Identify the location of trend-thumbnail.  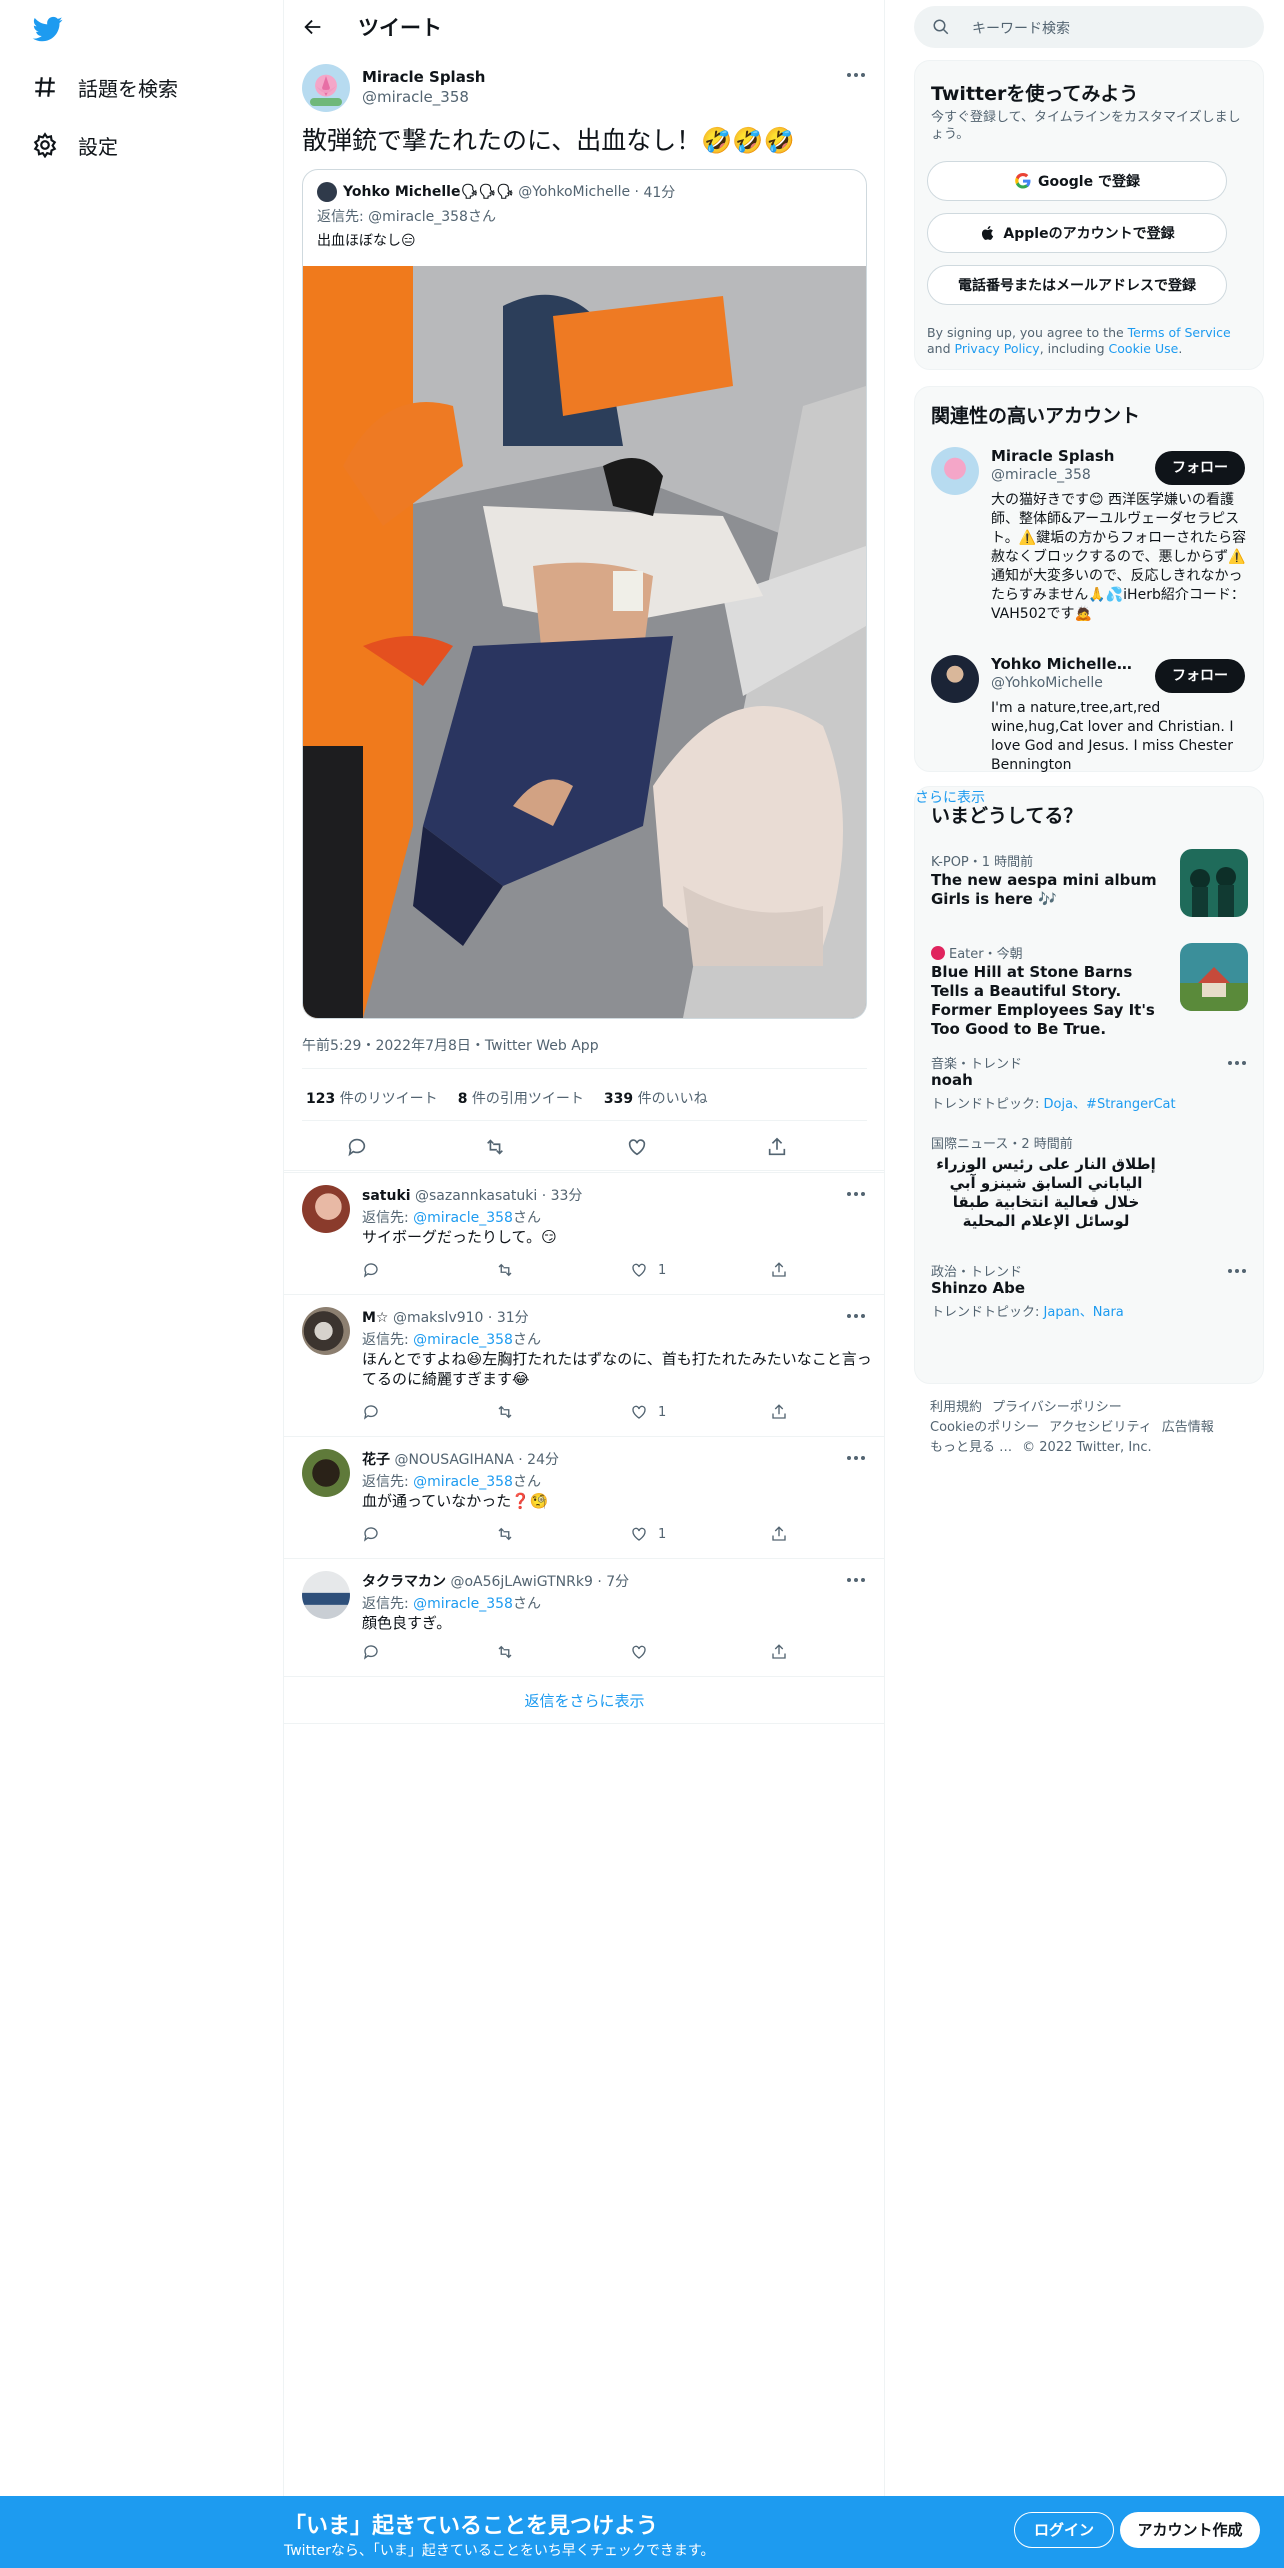
(1214, 977).